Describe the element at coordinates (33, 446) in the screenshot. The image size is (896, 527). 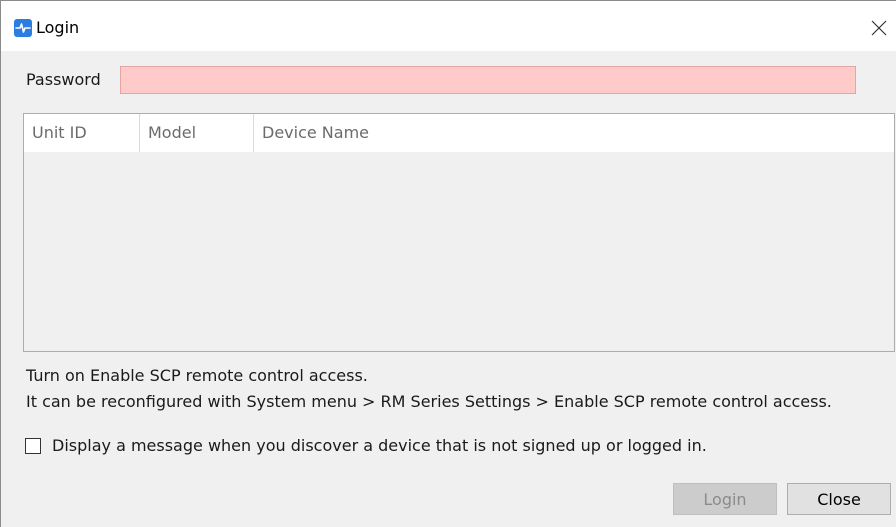
I see `display-message-checkbox` at that location.